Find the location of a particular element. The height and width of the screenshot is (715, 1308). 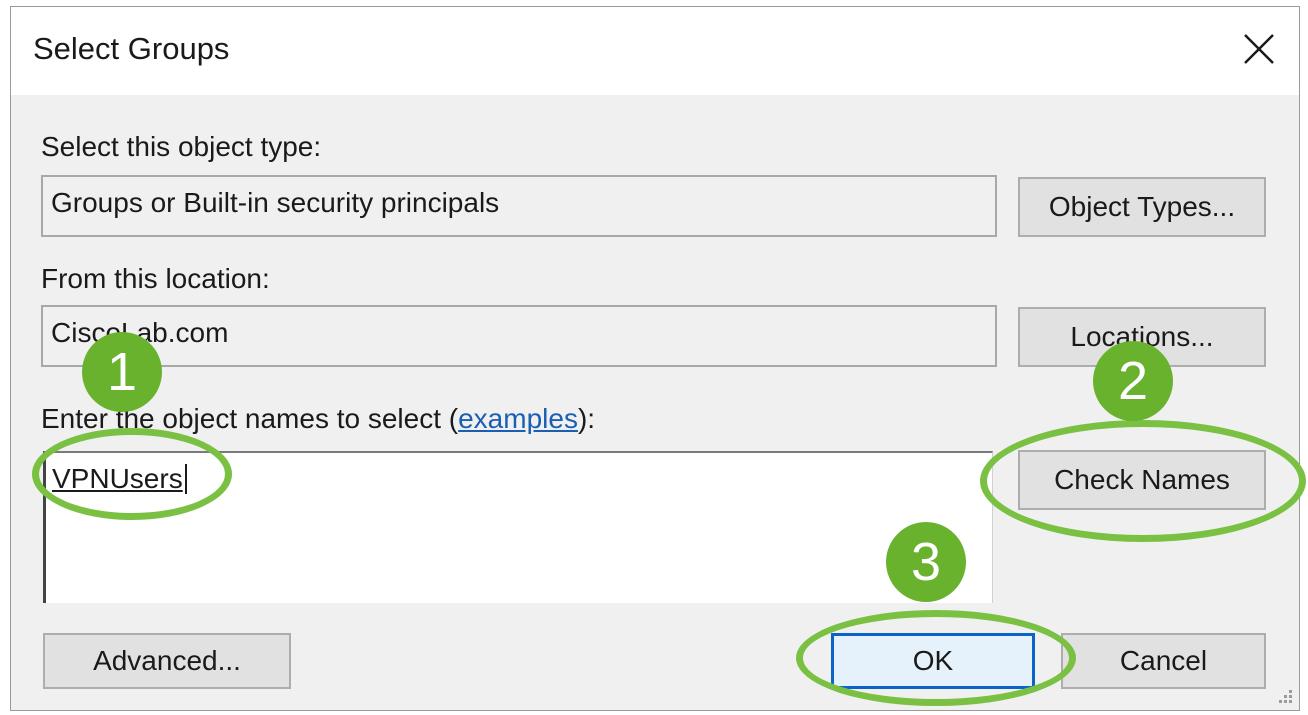

examples-link: examples is located at coordinates (518, 418).